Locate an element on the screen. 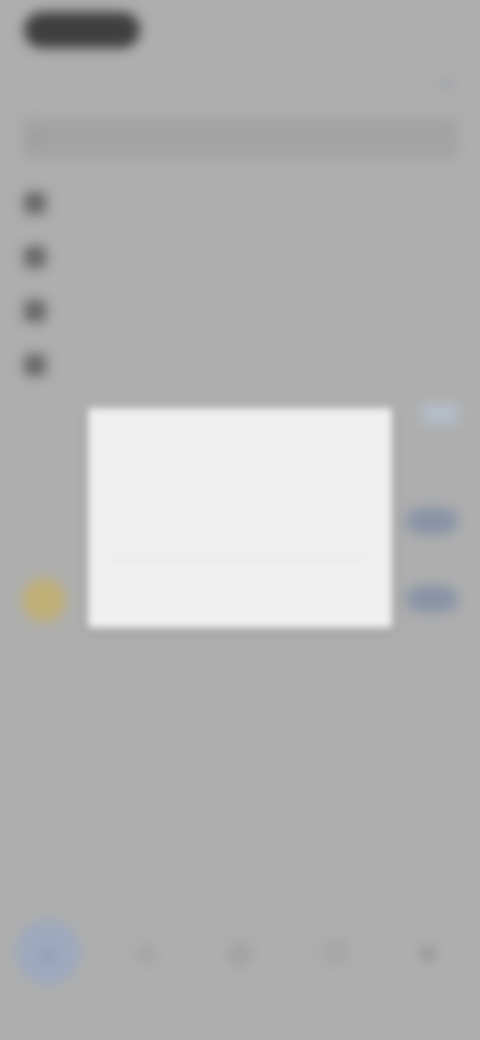  ok-button is located at coordinates (312, 599).